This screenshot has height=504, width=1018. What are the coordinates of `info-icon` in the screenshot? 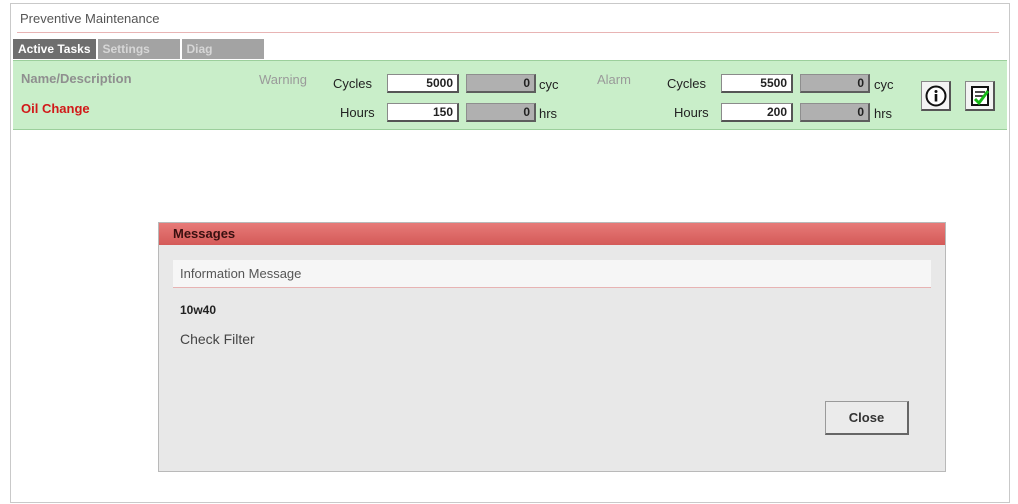 It's located at (935, 95).